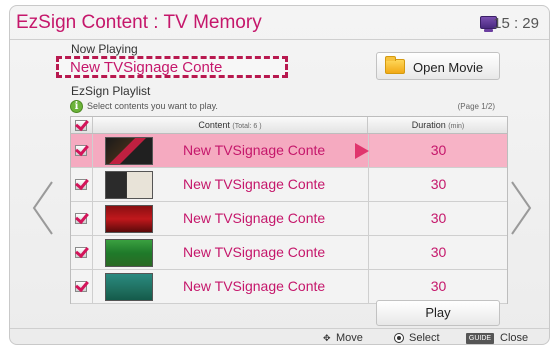 The image size is (560, 349). I want to click on footer-divider, so click(279, 328).